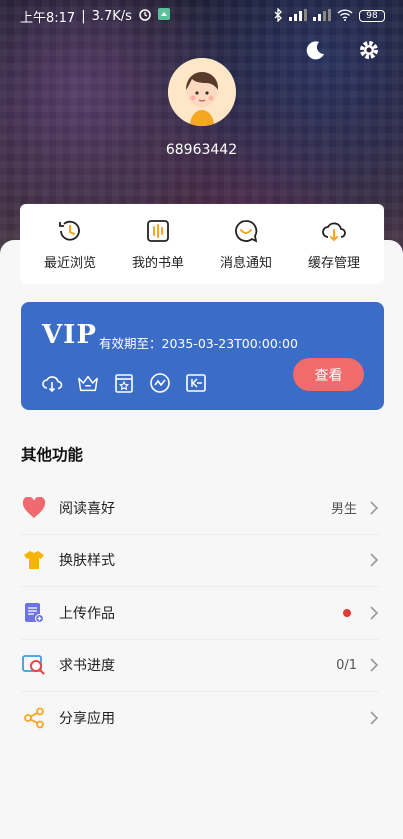 This screenshot has height=839, width=403. I want to click on menu-item-theme: 换肤样式, so click(200, 561).